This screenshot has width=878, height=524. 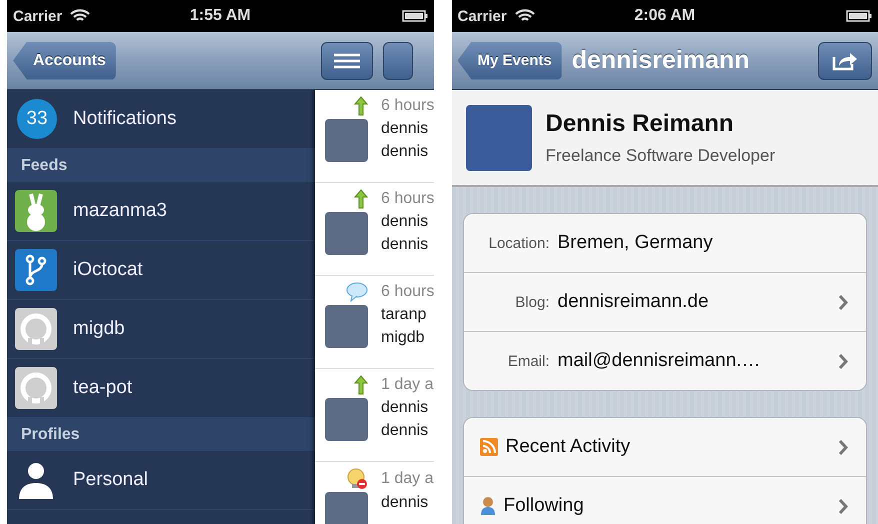 What do you see at coordinates (161, 329) in the screenshot?
I see `sidebar-item: migdb` at bounding box center [161, 329].